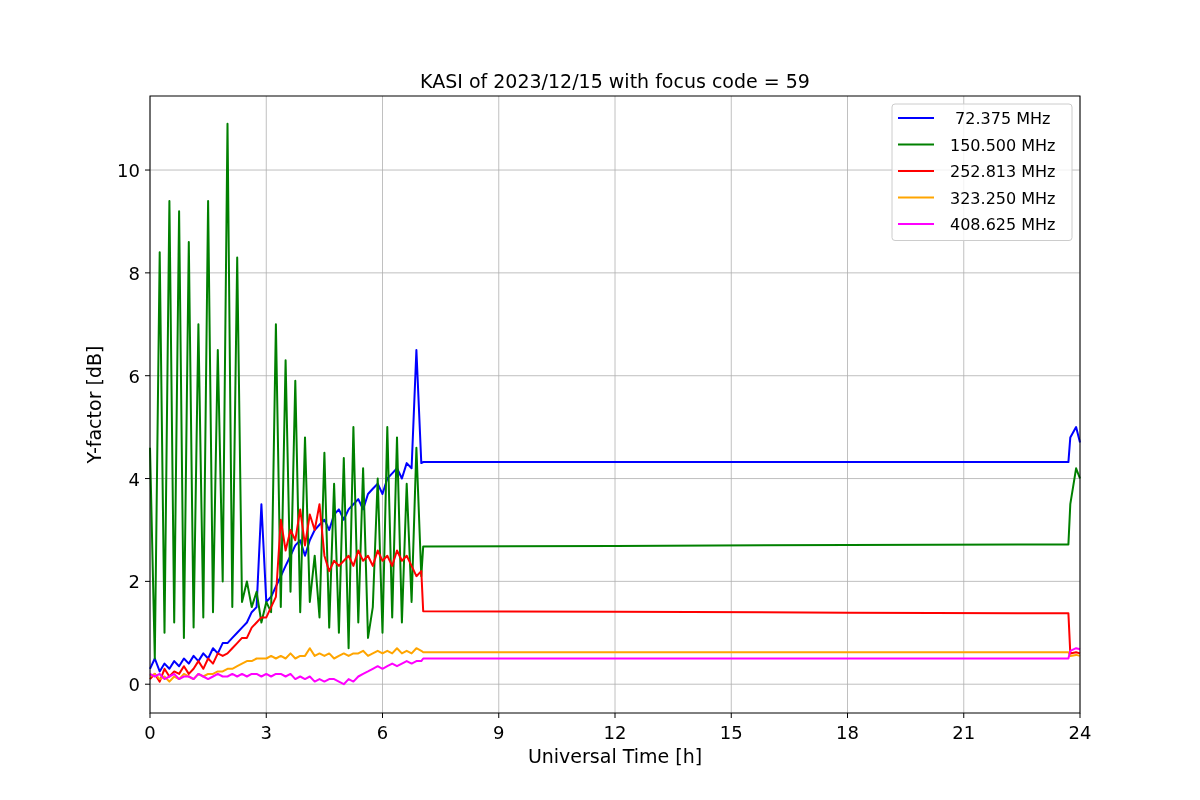 The width and height of the screenshot is (1200, 800). Describe the element at coordinates (1003, 224) in the screenshot. I see `legend-label: 408.625 MHz` at that location.